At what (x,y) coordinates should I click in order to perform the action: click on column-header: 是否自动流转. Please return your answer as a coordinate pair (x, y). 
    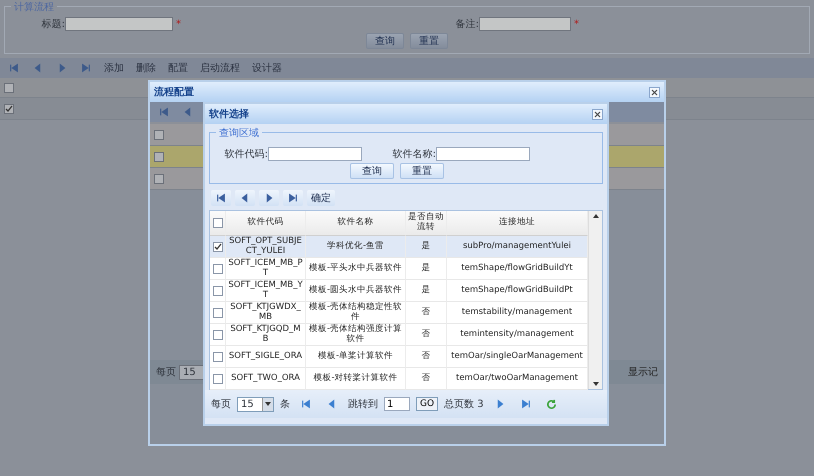
    Looking at the image, I should click on (426, 223).